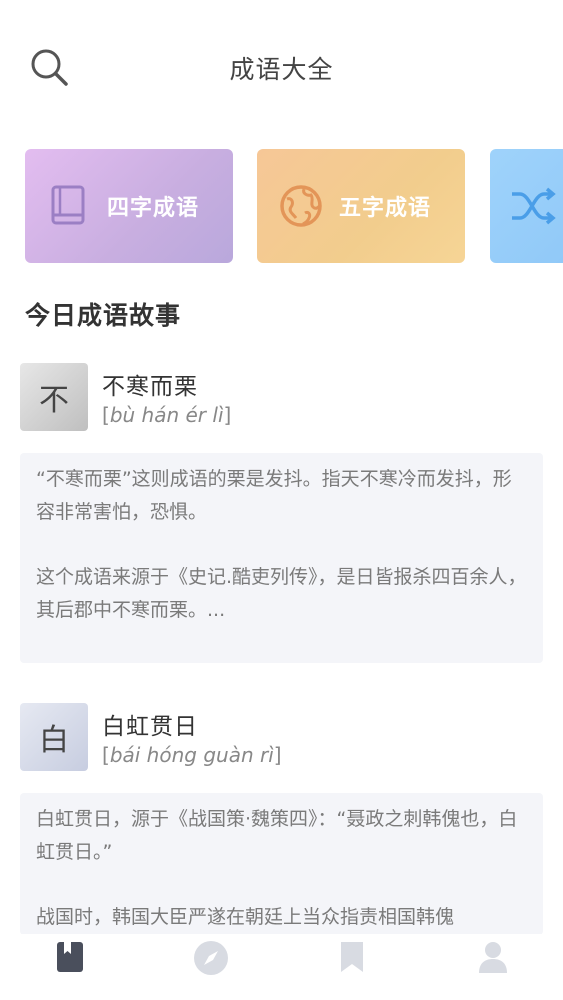 This screenshot has height=1000, width=563. I want to click on user-tab-icon, so click(493, 957).